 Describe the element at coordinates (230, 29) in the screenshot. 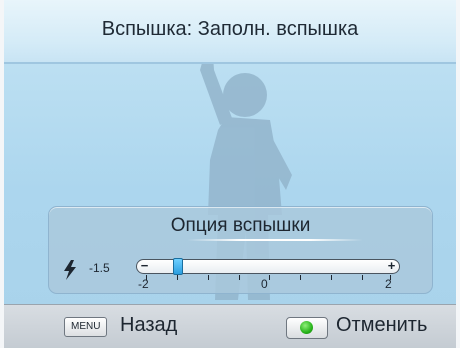

I see `page-title: Вспышка: Заполн. вспышка` at that location.